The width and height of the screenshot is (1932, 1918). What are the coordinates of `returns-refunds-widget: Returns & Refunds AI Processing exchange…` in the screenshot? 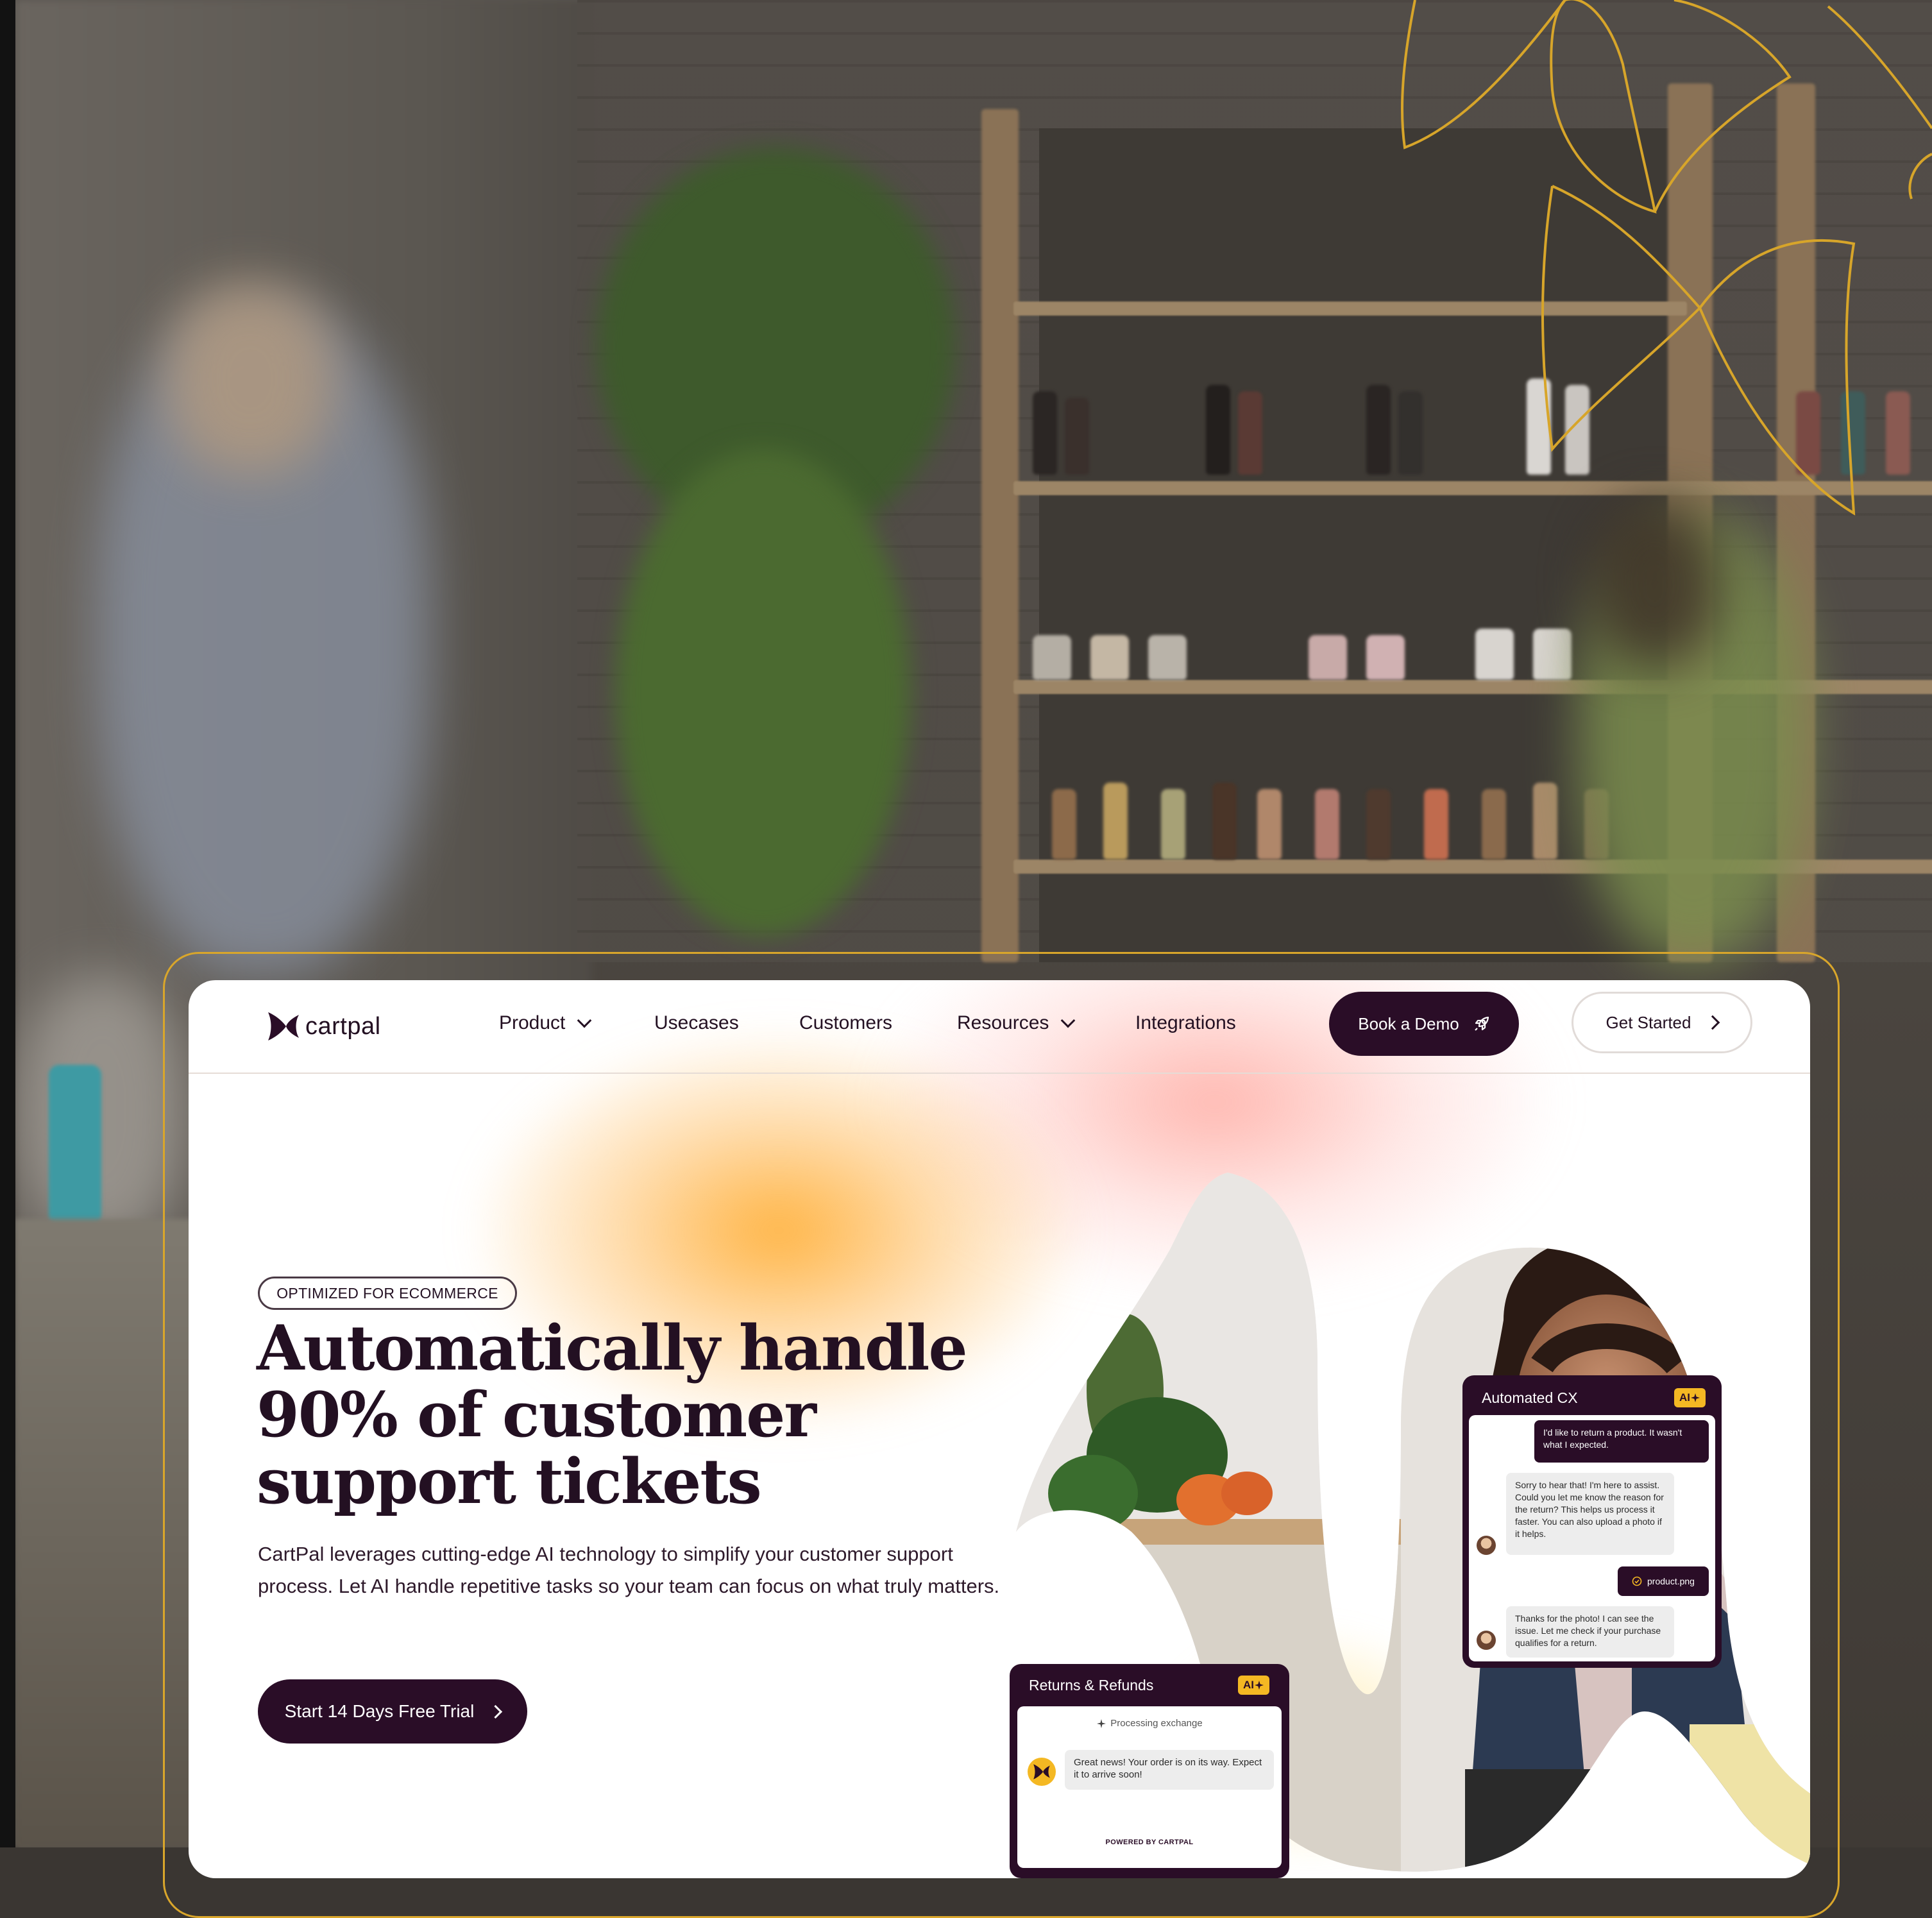 It's located at (1149, 1771).